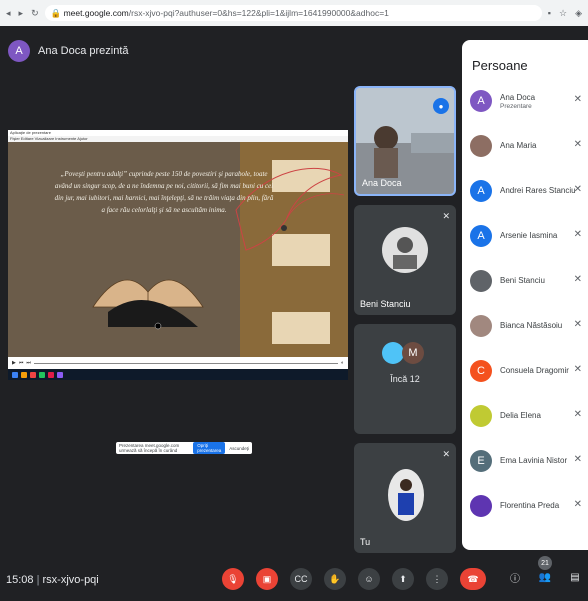 The width and height of the screenshot is (588, 601). Describe the element at coordinates (239, 448) in the screenshot. I see `hide-button: Ascundeţi` at that location.